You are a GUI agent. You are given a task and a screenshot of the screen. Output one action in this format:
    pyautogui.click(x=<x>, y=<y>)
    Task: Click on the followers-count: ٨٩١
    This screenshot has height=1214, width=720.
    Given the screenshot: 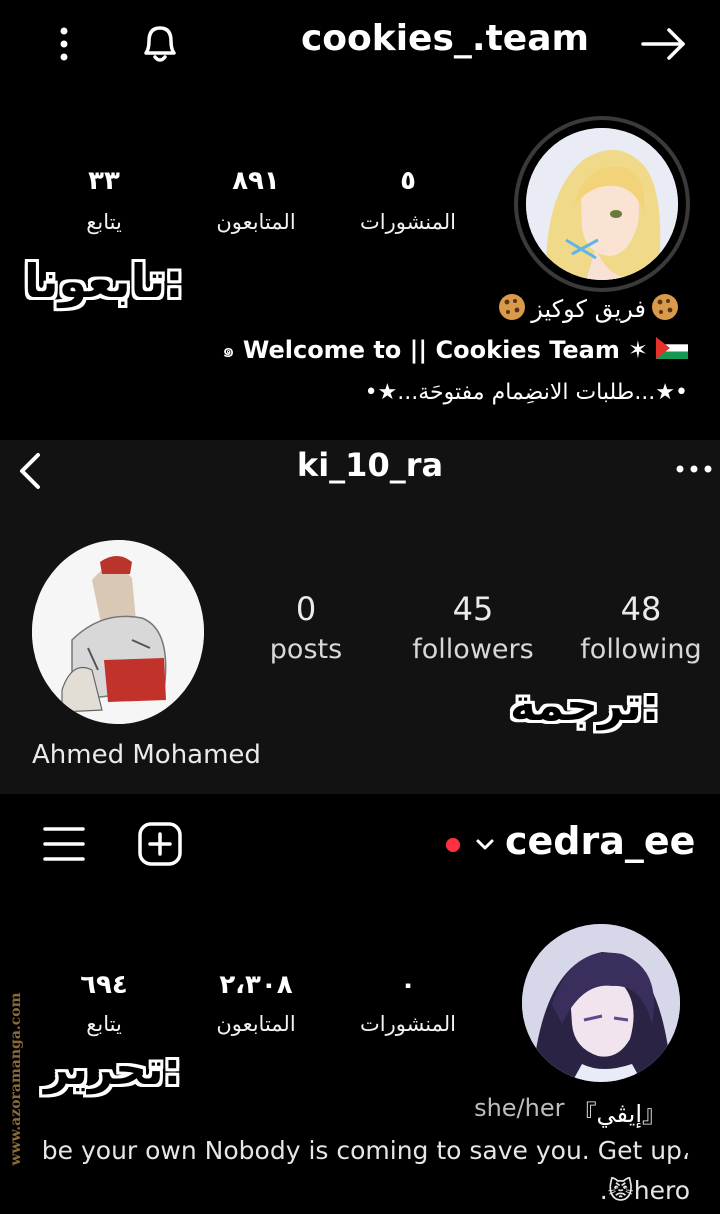 What is the action you would take?
    pyautogui.click(x=256, y=181)
    